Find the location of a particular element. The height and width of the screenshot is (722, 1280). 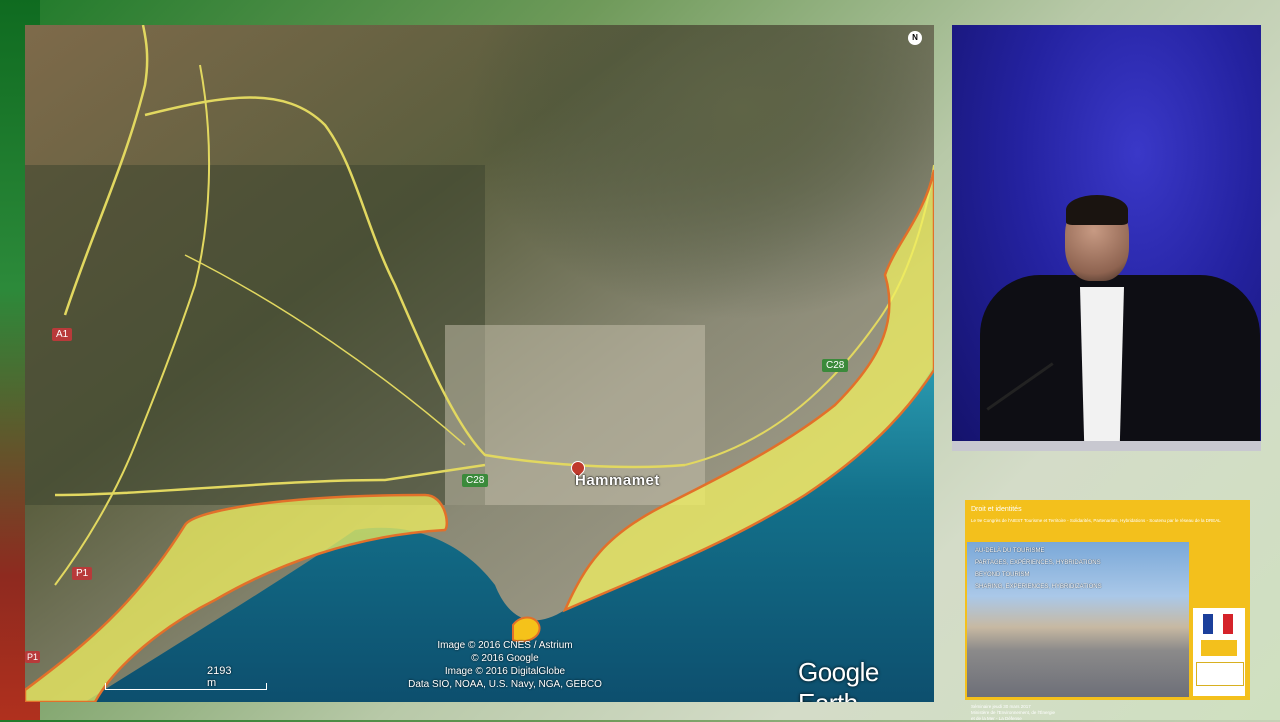

partner-logo is located at coordinates (1219, 648).